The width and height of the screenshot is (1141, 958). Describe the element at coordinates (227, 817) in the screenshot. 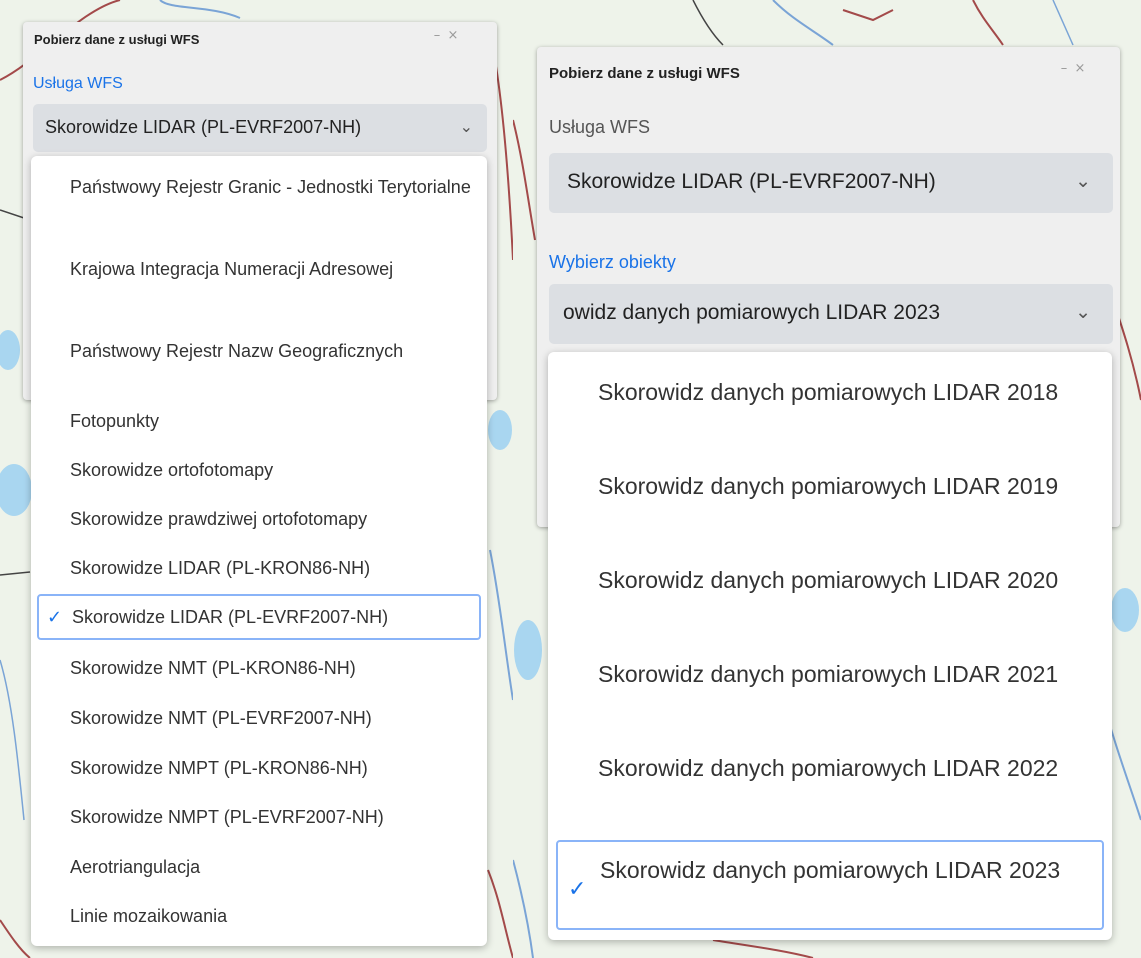

I see `option-label: Skorowidze NMPT (PL-EVRF2007-NH)` at that location.